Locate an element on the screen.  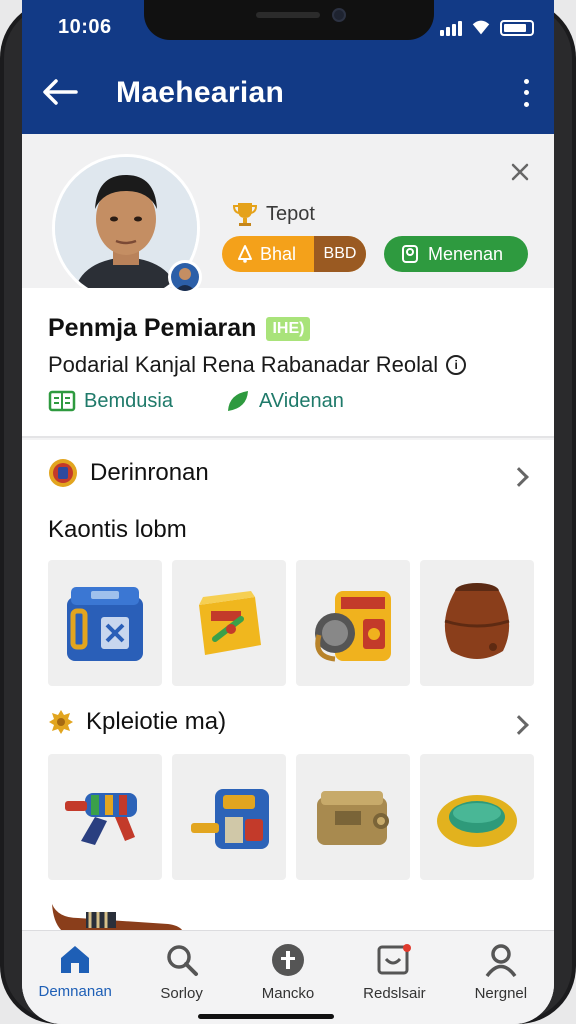
small-device-item-image is located at coordinates (230, 819).